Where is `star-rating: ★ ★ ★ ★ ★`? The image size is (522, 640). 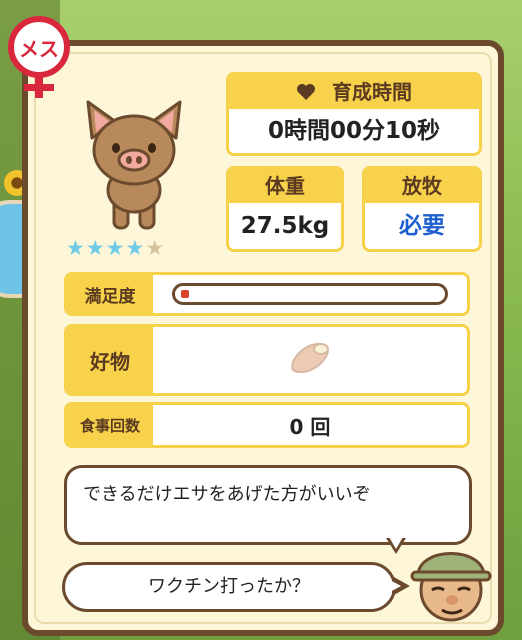
star-rating: ★ ★ ★ ★ ★ is located at coordinates (115, 248).